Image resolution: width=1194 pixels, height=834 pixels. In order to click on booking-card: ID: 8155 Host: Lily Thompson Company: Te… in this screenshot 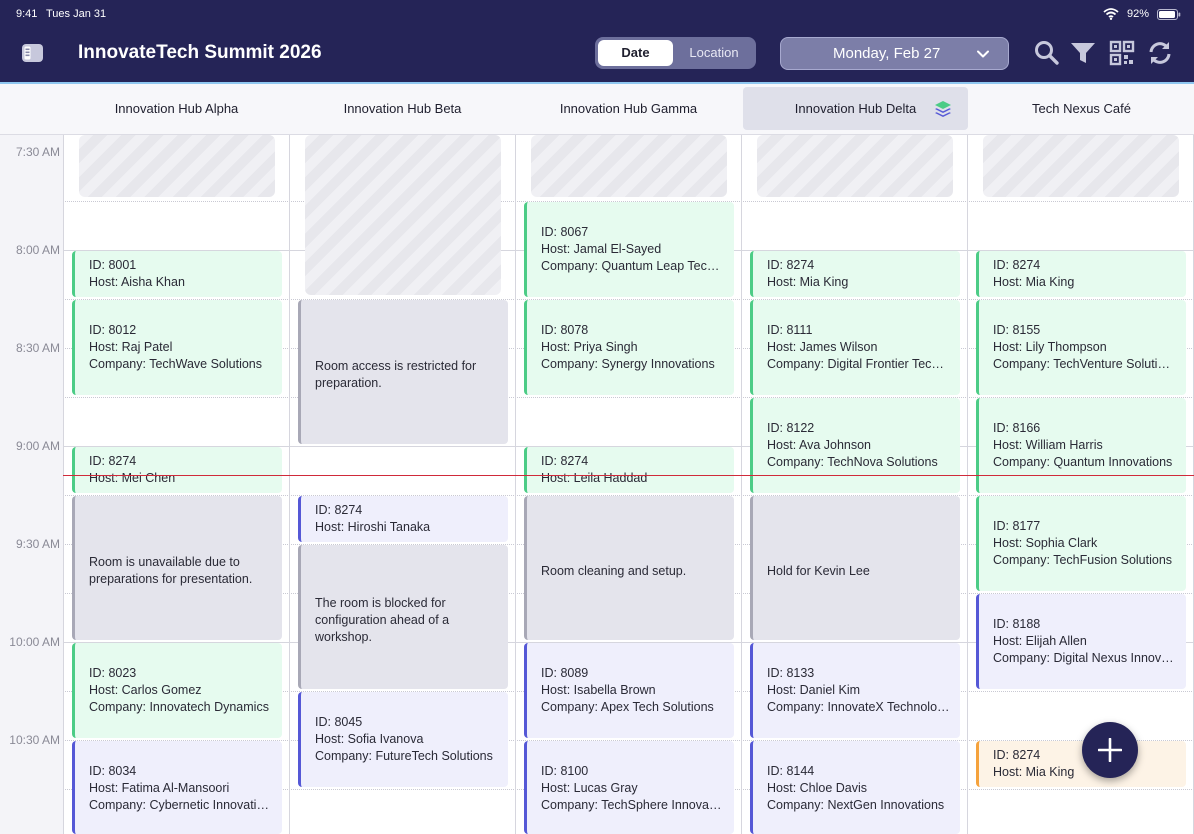, I will do `click(1081, 347)`.